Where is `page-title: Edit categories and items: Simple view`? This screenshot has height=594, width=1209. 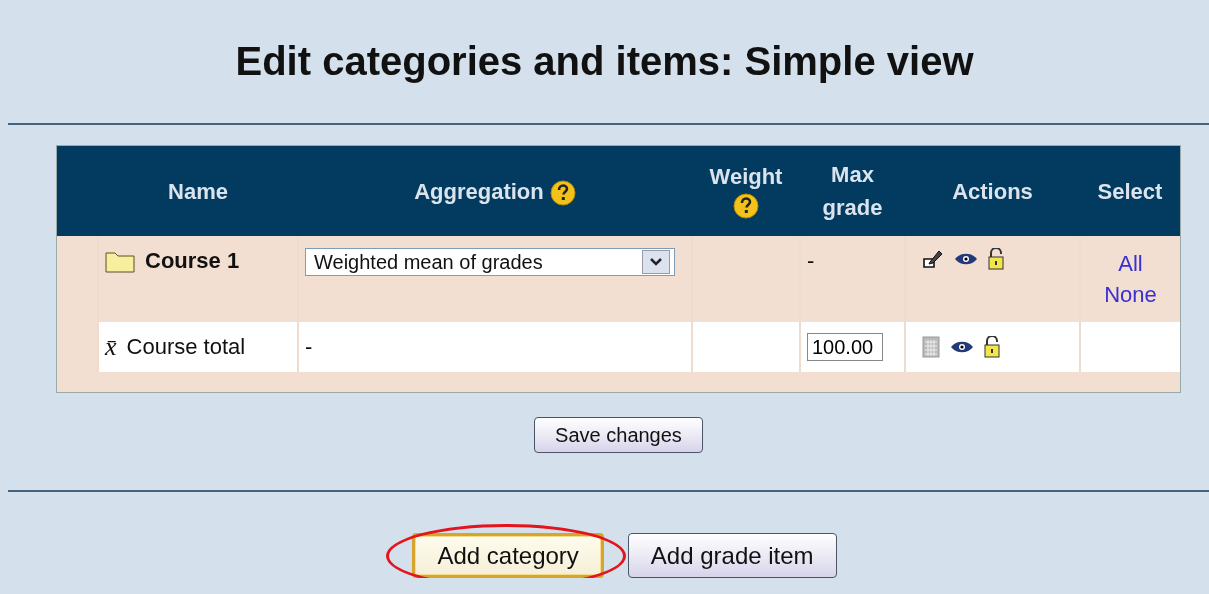
page-title: Edit categories and items: Simple view is located at coordinates (604, 61).